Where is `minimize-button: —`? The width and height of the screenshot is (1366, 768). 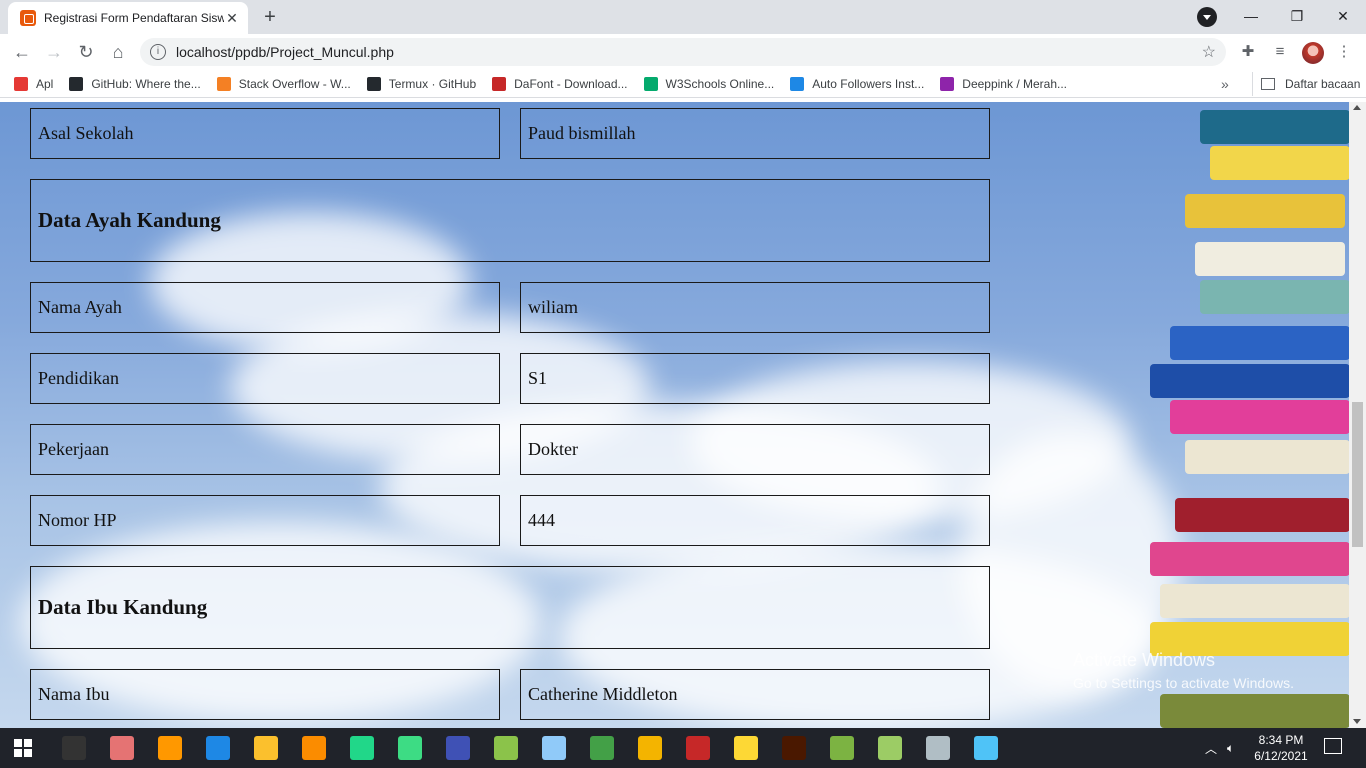
minimize-button: — is located at coordinates (1251, 16).